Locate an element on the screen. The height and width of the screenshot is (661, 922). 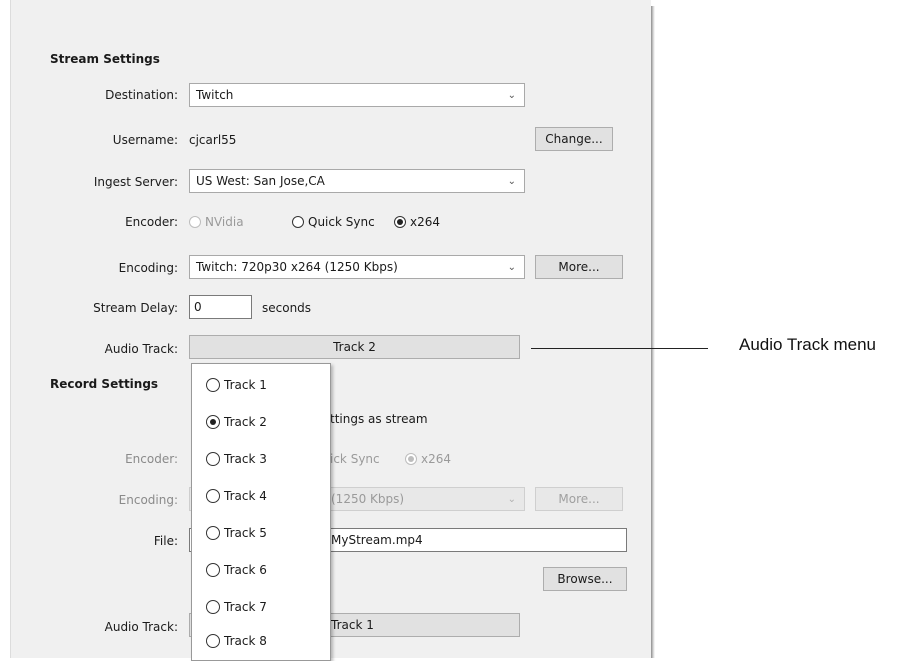
encoding-value: Twitch: 720p30 x264 (1250 Kbps) is located at coordinates (297, 267).